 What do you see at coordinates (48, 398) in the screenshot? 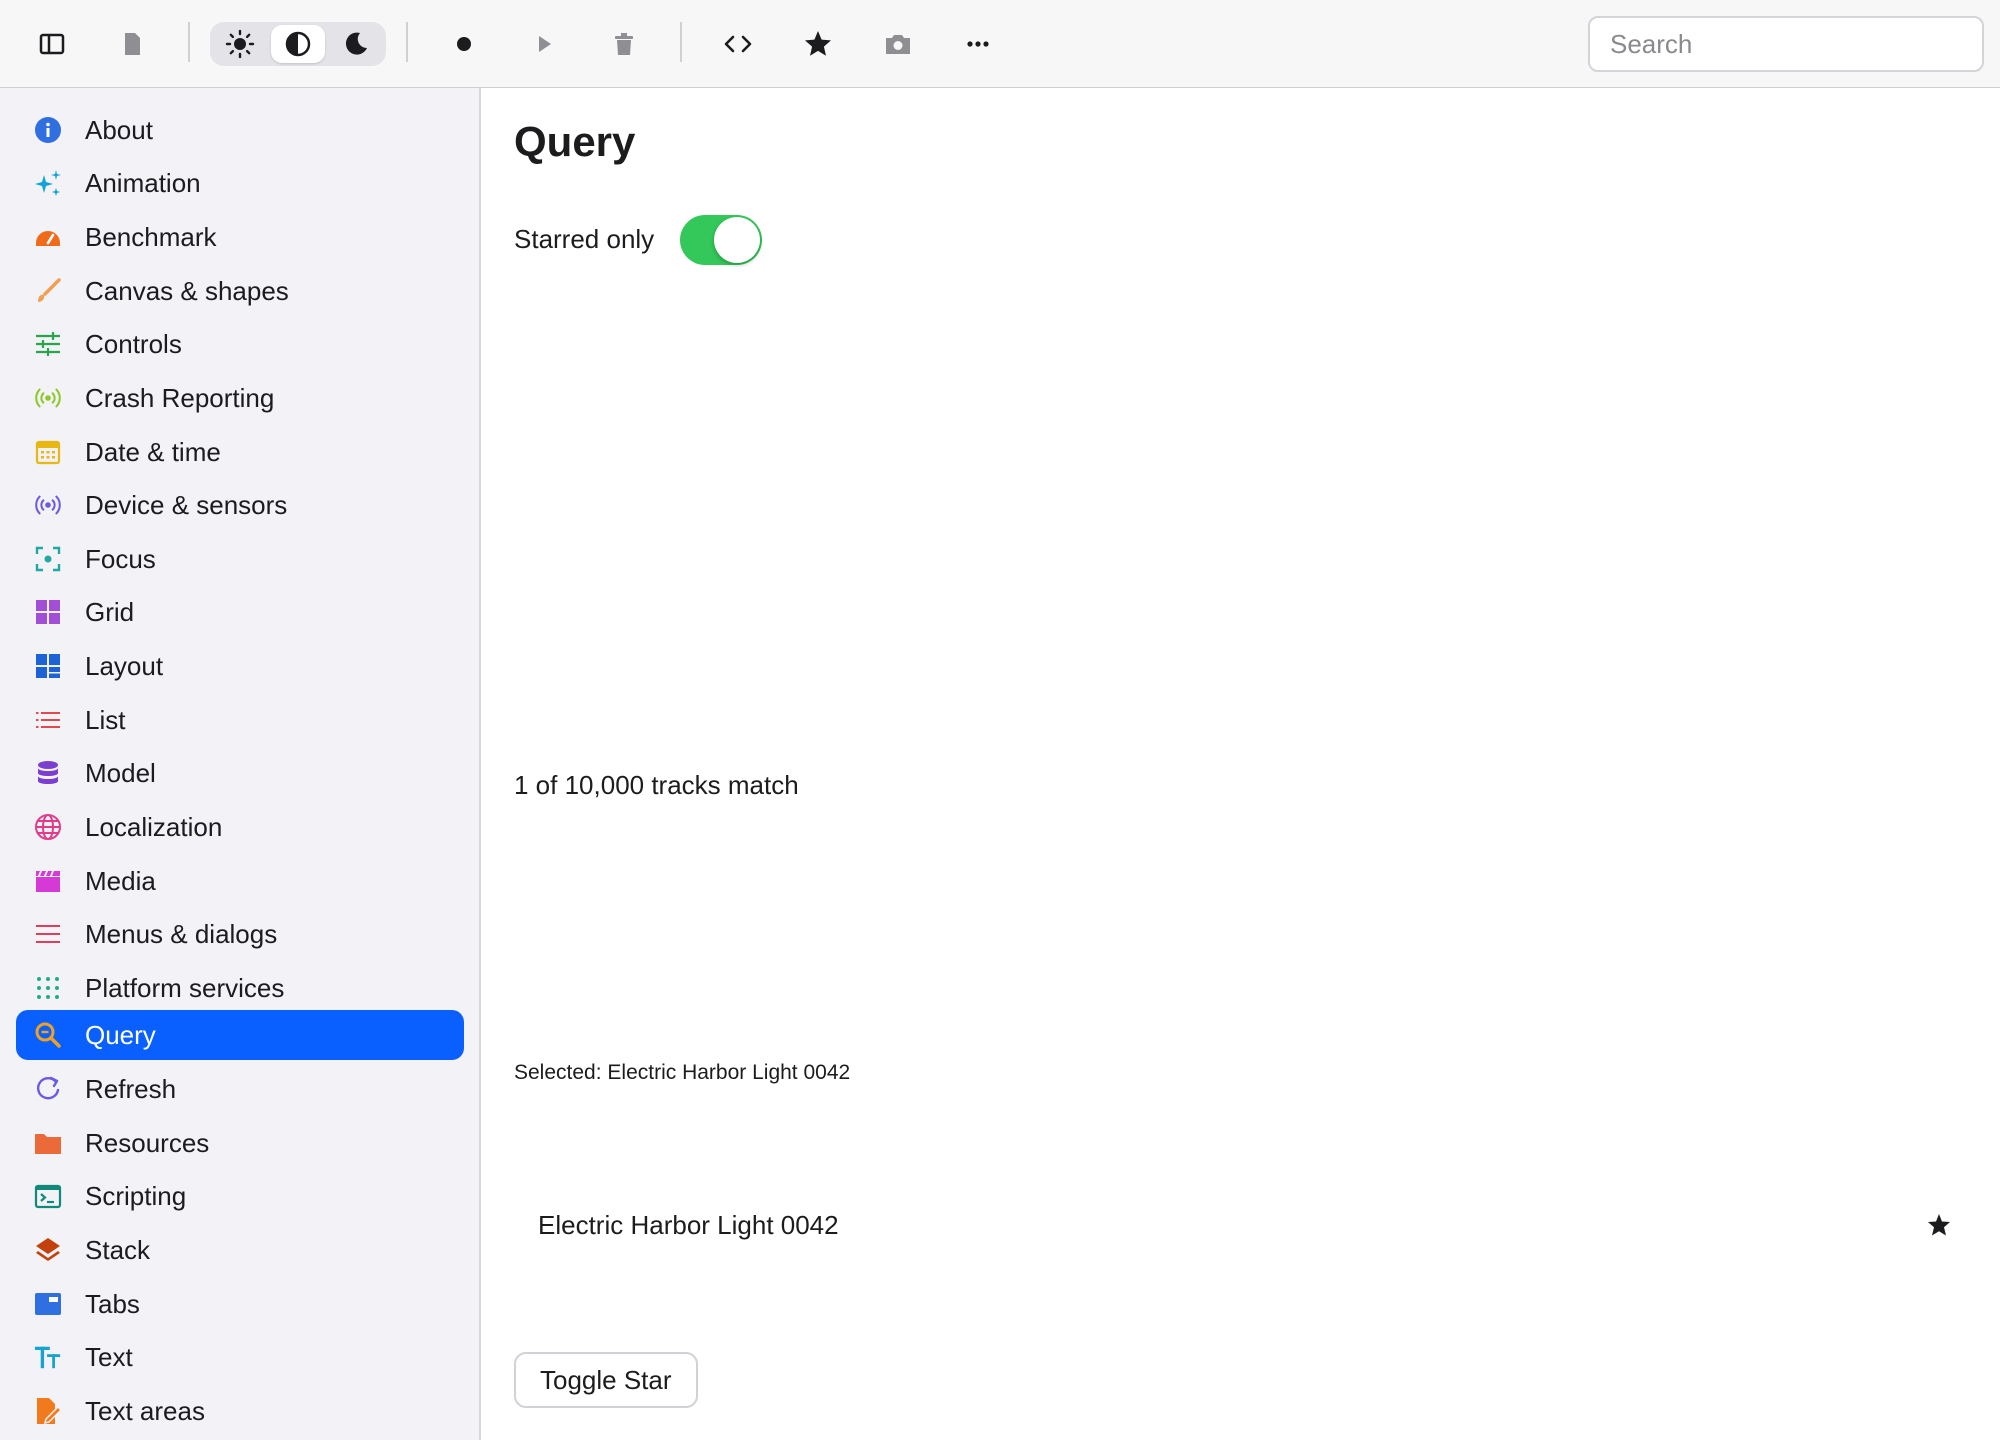
I see `broadcast-icon` at bounding box center [48, 398].